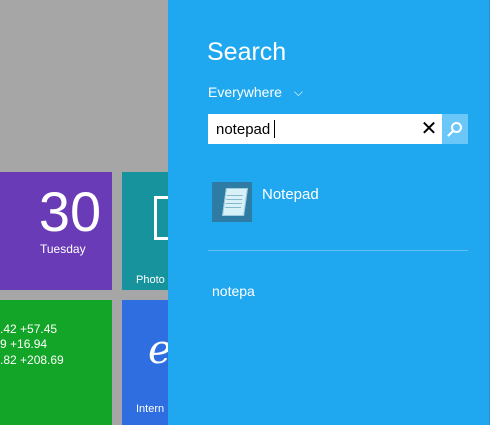 This screenshot has height=425, width=490. I want to click on finance-line-1: .42 +57.45, so click(29, 329).